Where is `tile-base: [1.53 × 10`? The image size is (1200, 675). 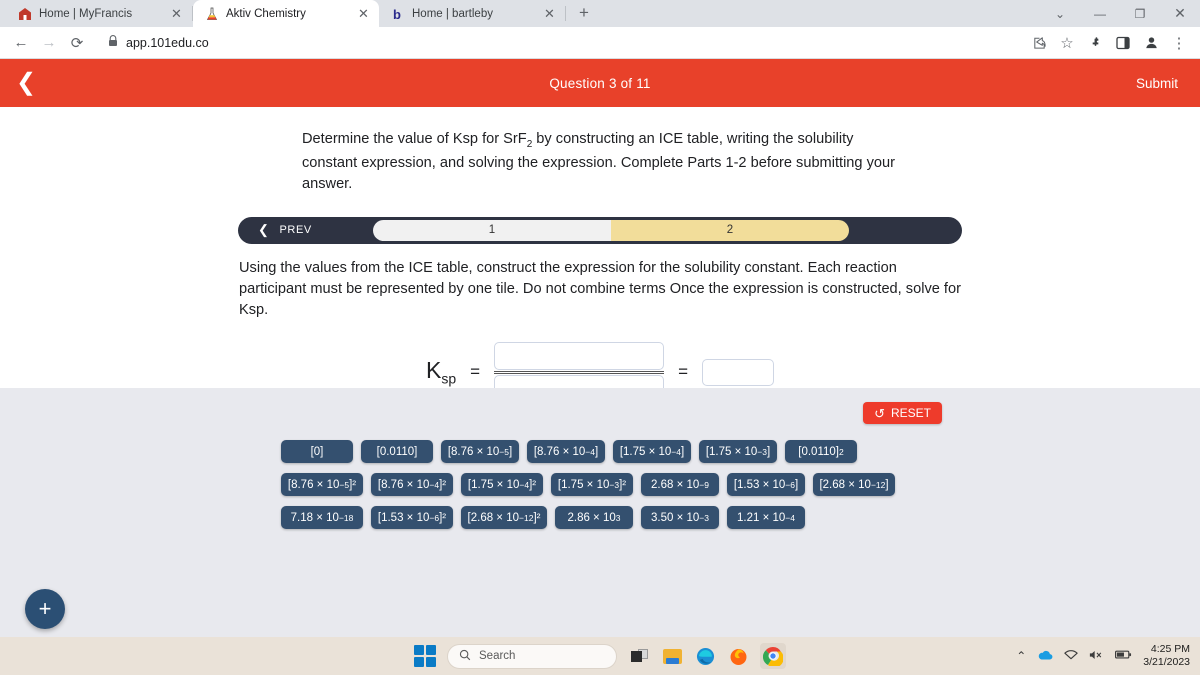 tile-base: [1.53 × 10 is located at coordinates (403, 517).